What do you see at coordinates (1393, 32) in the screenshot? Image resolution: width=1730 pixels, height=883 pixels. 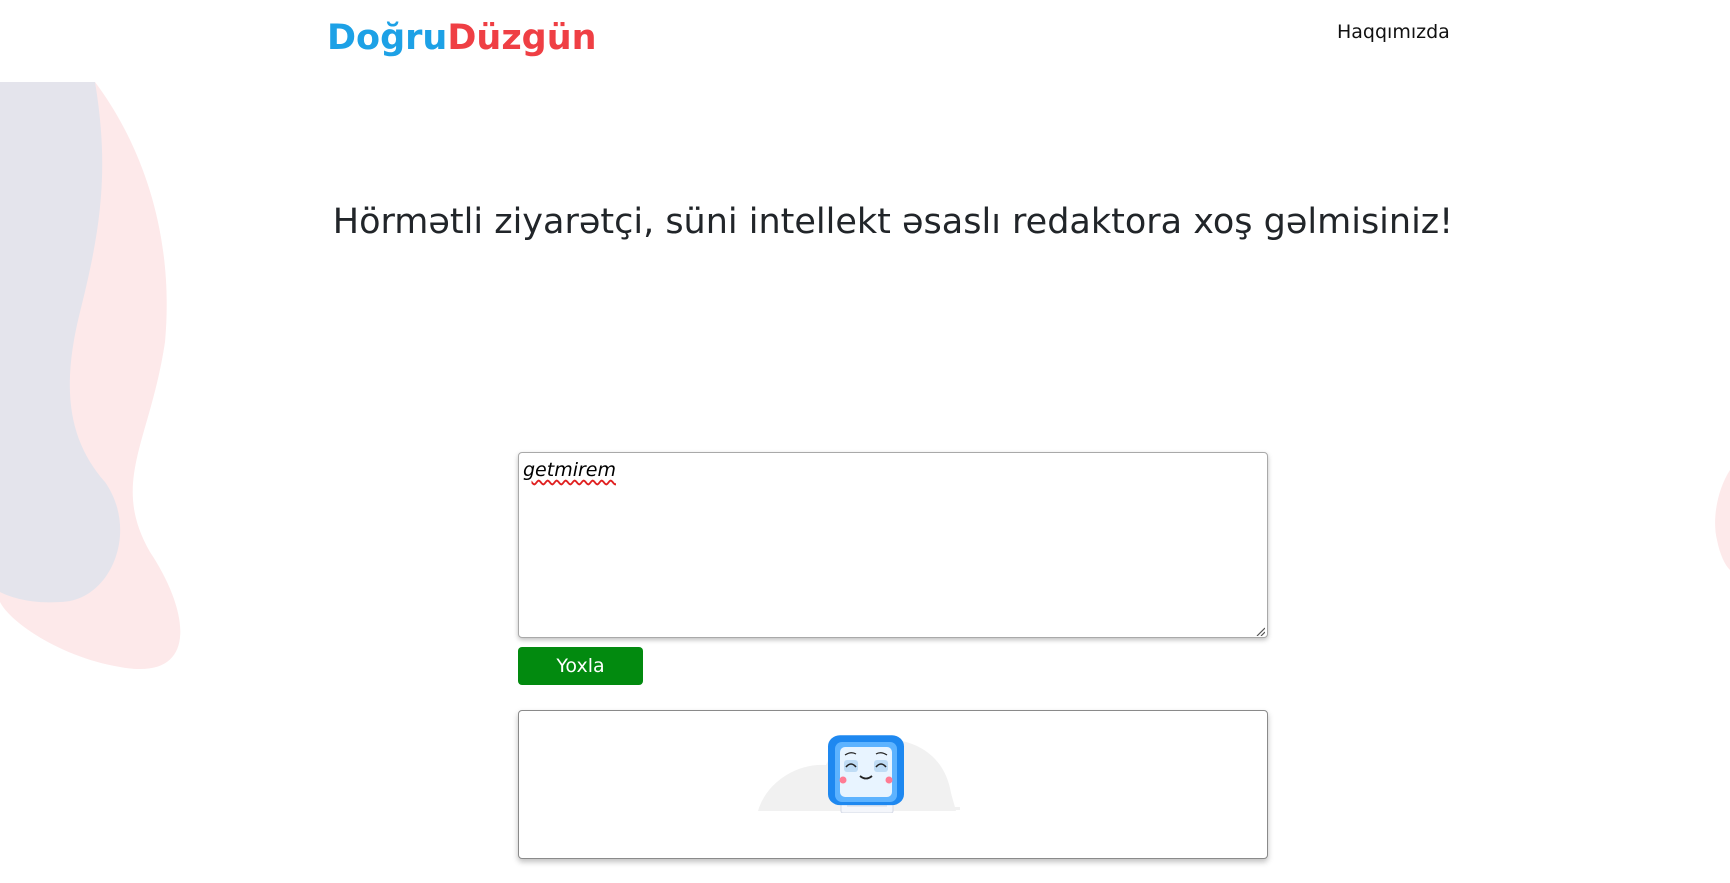 I see `nav-link-about: Haqqımızda` at bounding box center [1393, 32].